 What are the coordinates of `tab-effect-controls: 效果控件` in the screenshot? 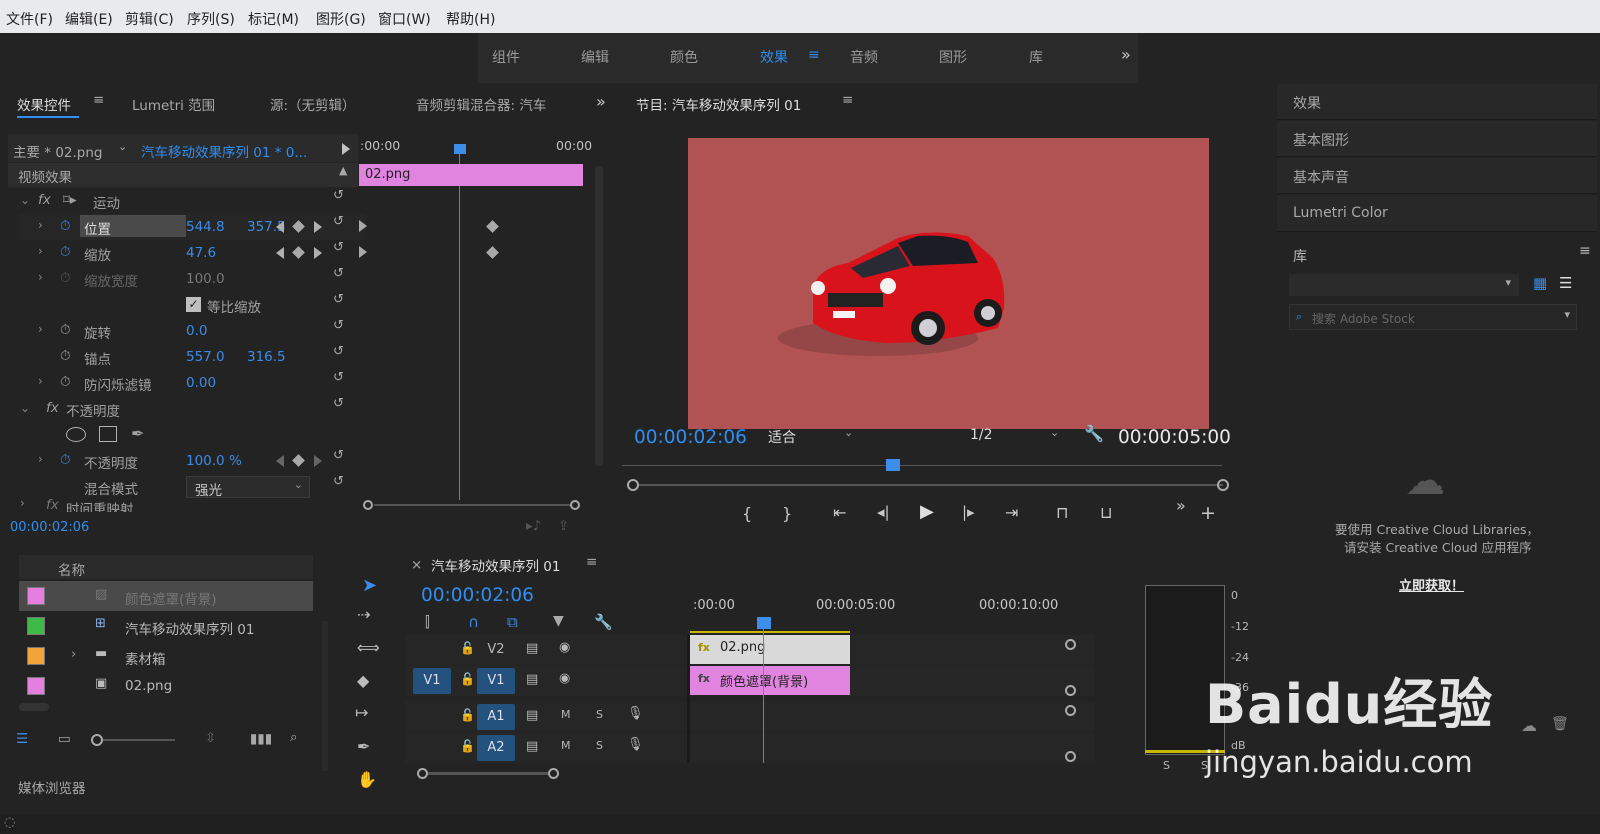 It's located at (44, 104).